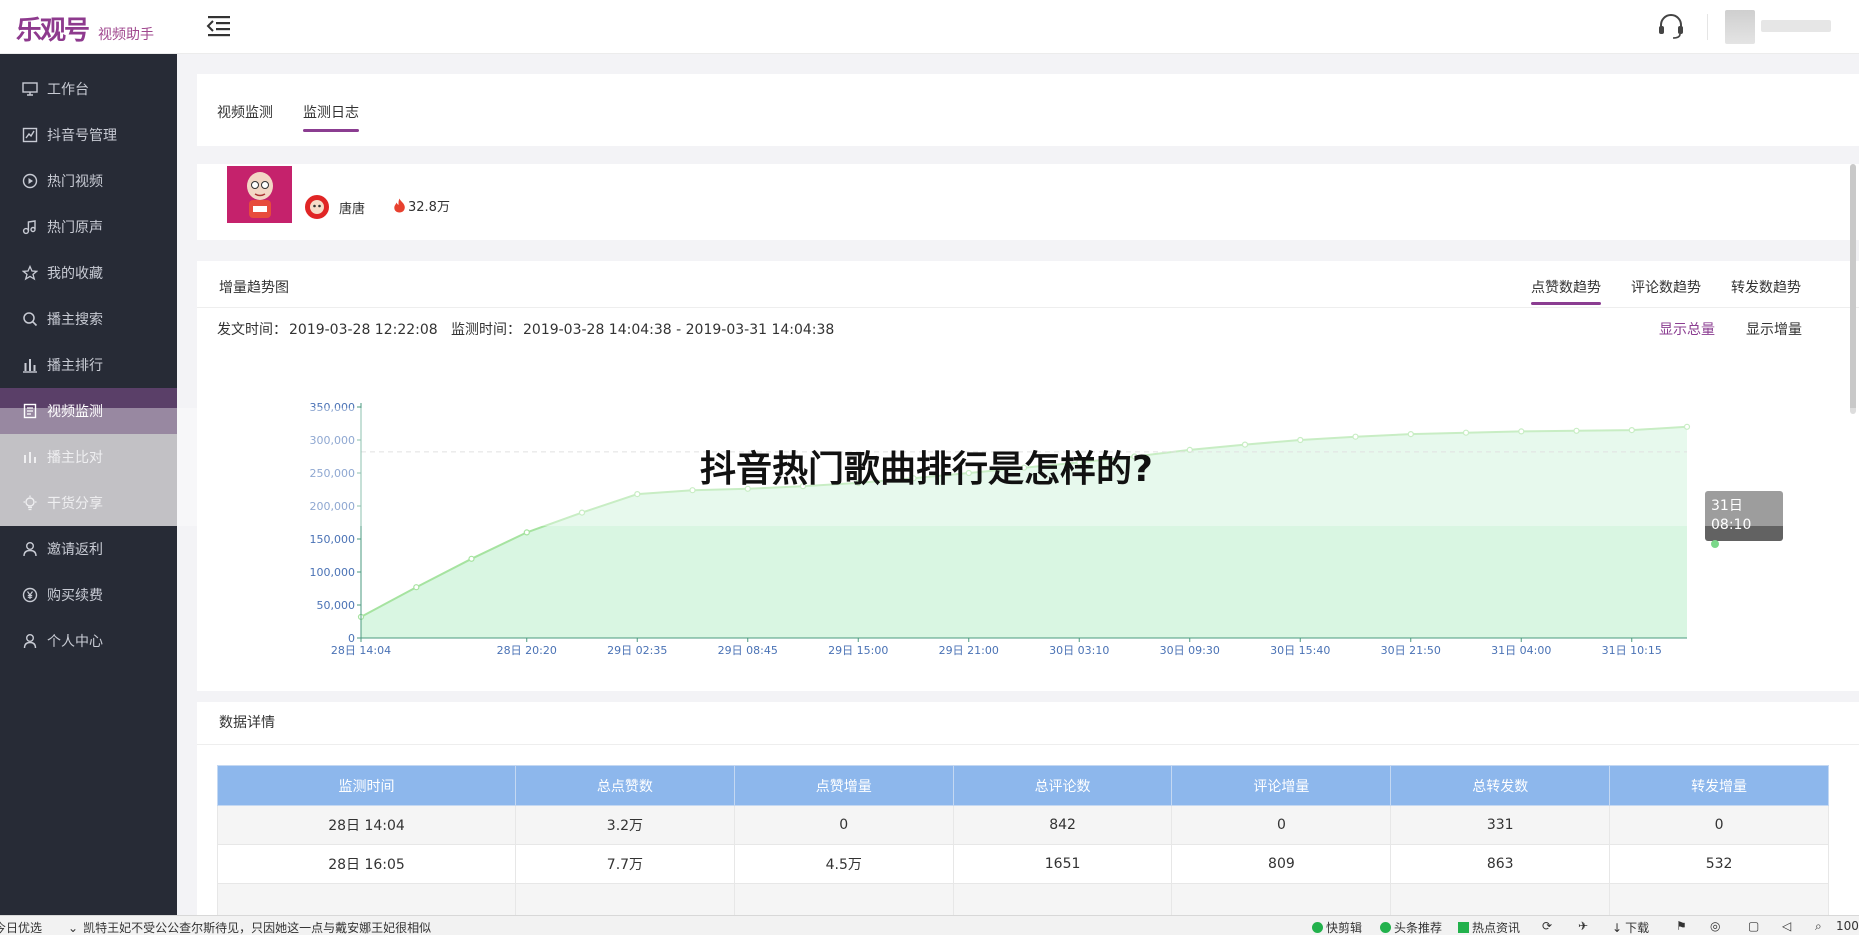  Describe the element at coordinates (333, 572) in the screenshot. I see `y-tick-label: 100,000` at that location.